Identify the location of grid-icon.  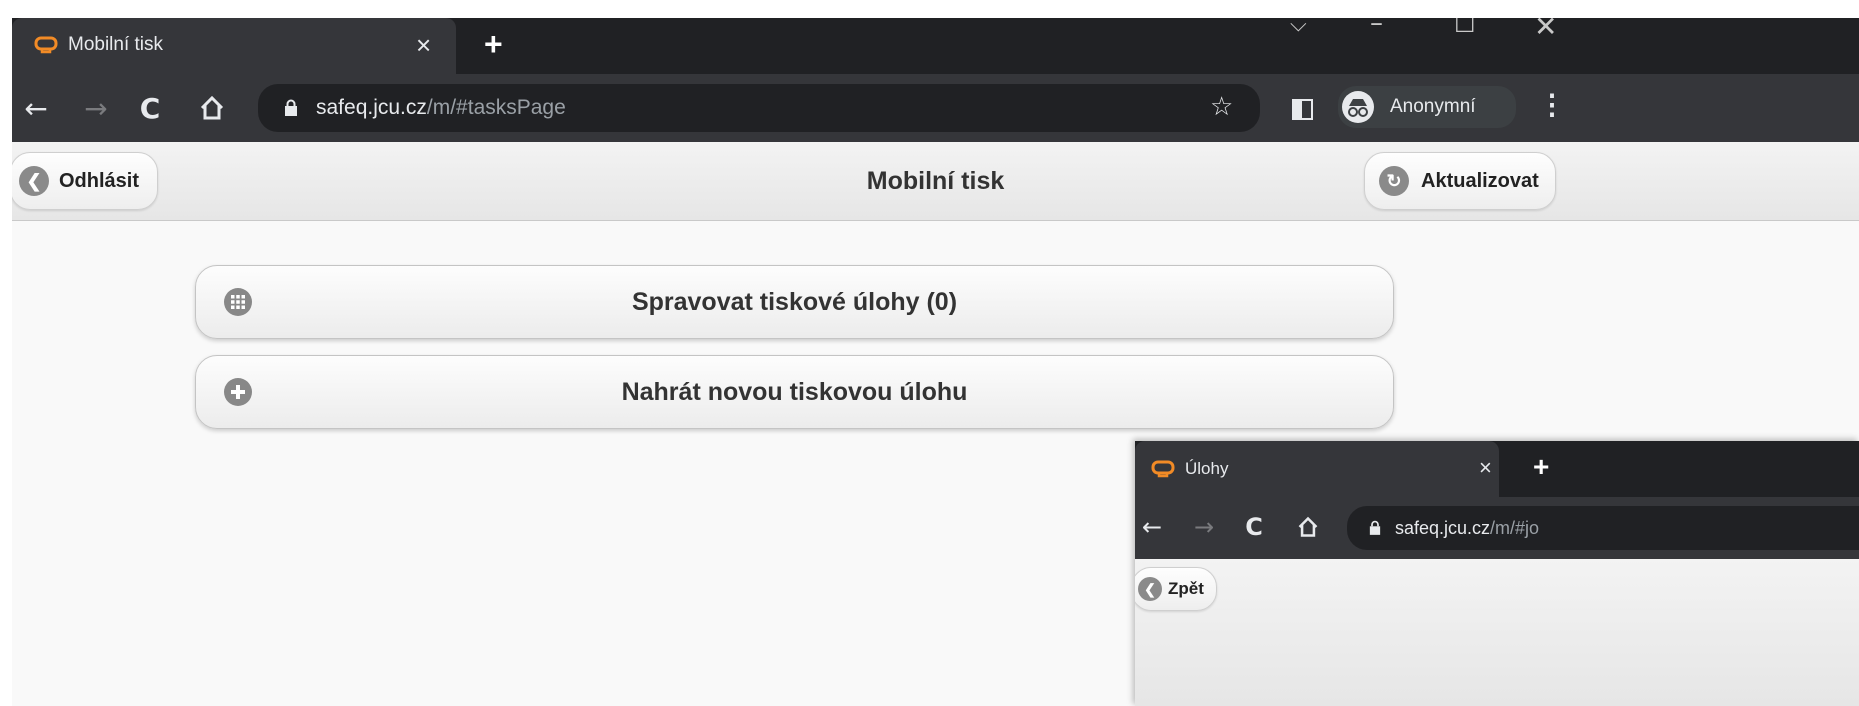
(238, 302).